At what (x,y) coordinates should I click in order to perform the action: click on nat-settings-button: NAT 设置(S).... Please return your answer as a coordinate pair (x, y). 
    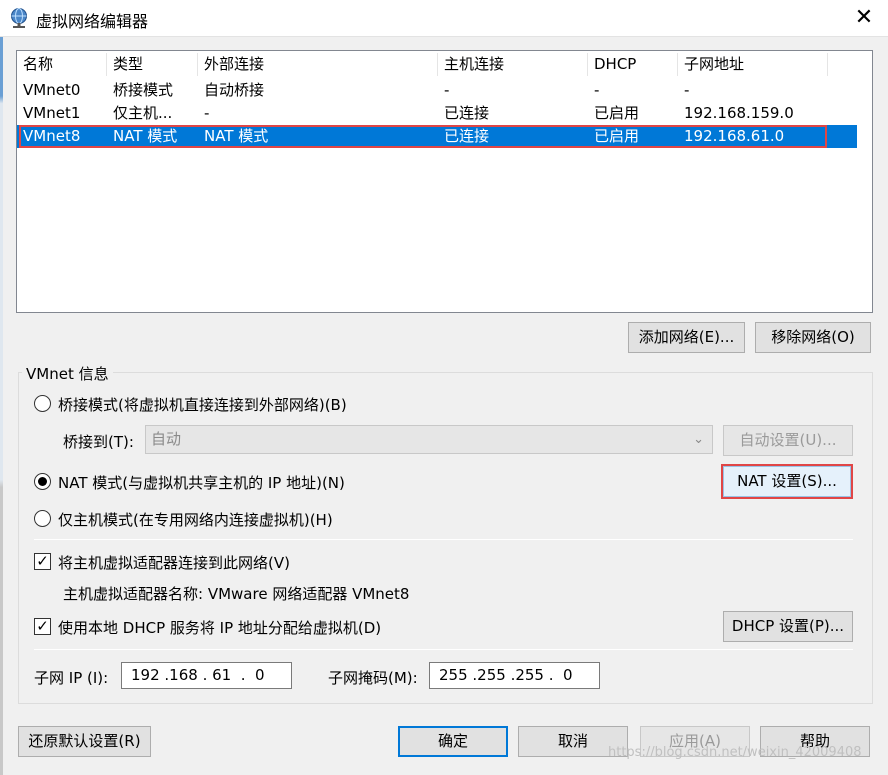
    Looking at the image, I should click on (787, 481).